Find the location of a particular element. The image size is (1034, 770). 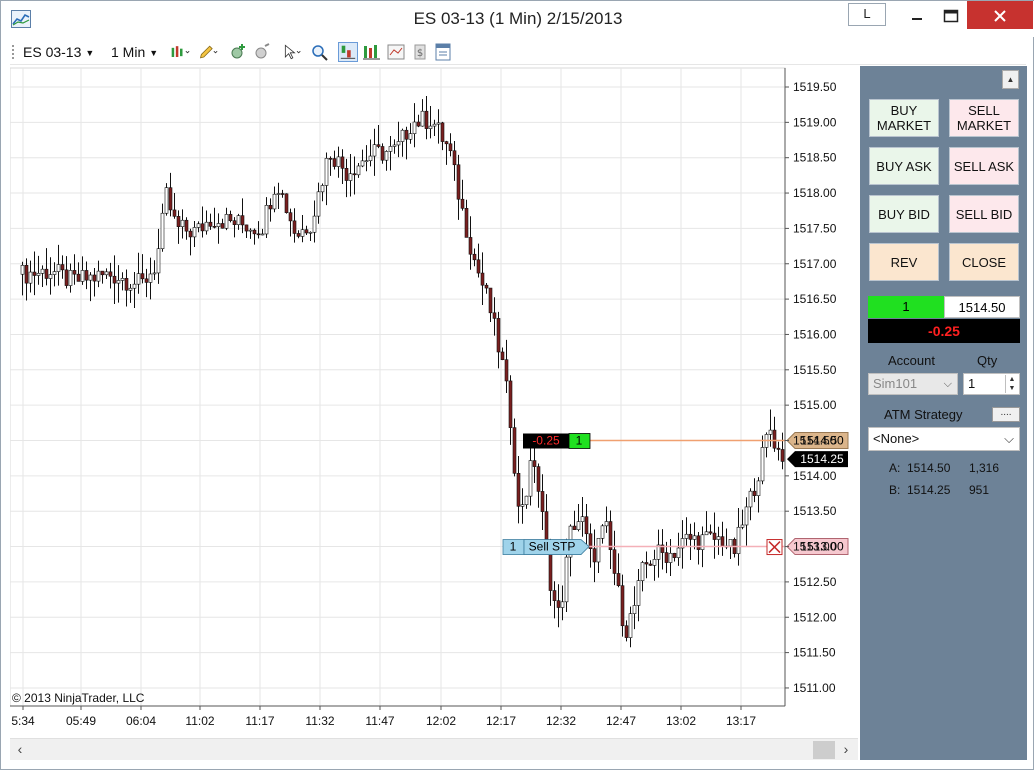

toolbar-grip-icon is located at coordinates (13, 52).